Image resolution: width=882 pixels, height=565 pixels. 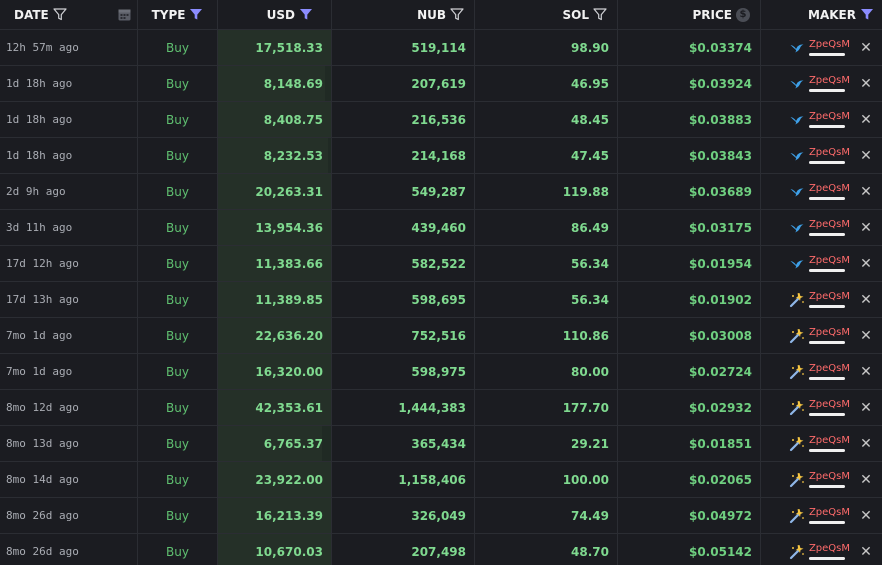 I want to click on cell-usd: 8,232.53, so click(x=275, y=155).